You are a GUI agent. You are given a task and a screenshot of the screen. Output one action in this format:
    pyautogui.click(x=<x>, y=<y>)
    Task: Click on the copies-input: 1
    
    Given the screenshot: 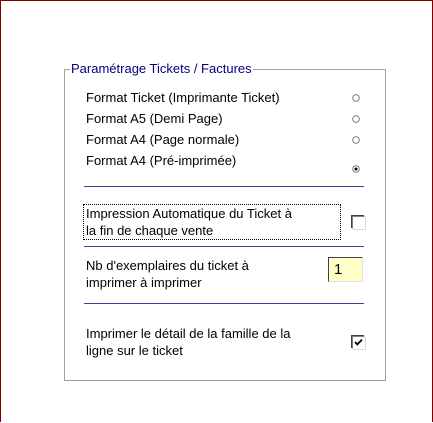 What is the action you would take?
    pyautogui.click(x=345, y=269)
    